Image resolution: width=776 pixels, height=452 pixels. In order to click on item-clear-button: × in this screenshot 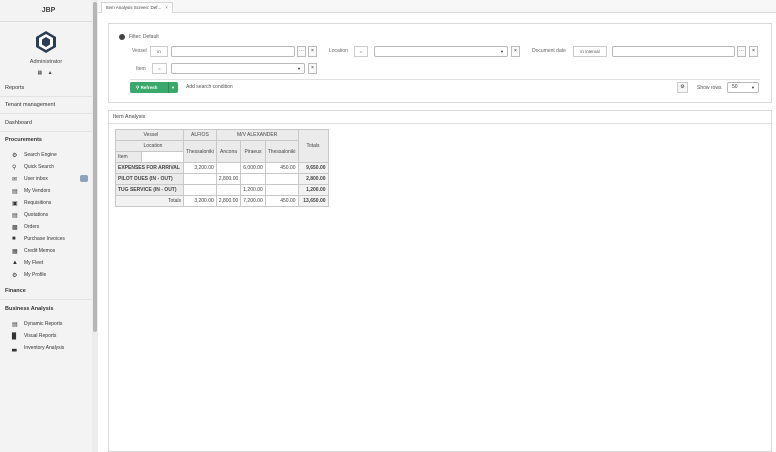, I will do `click(312, 68)`.